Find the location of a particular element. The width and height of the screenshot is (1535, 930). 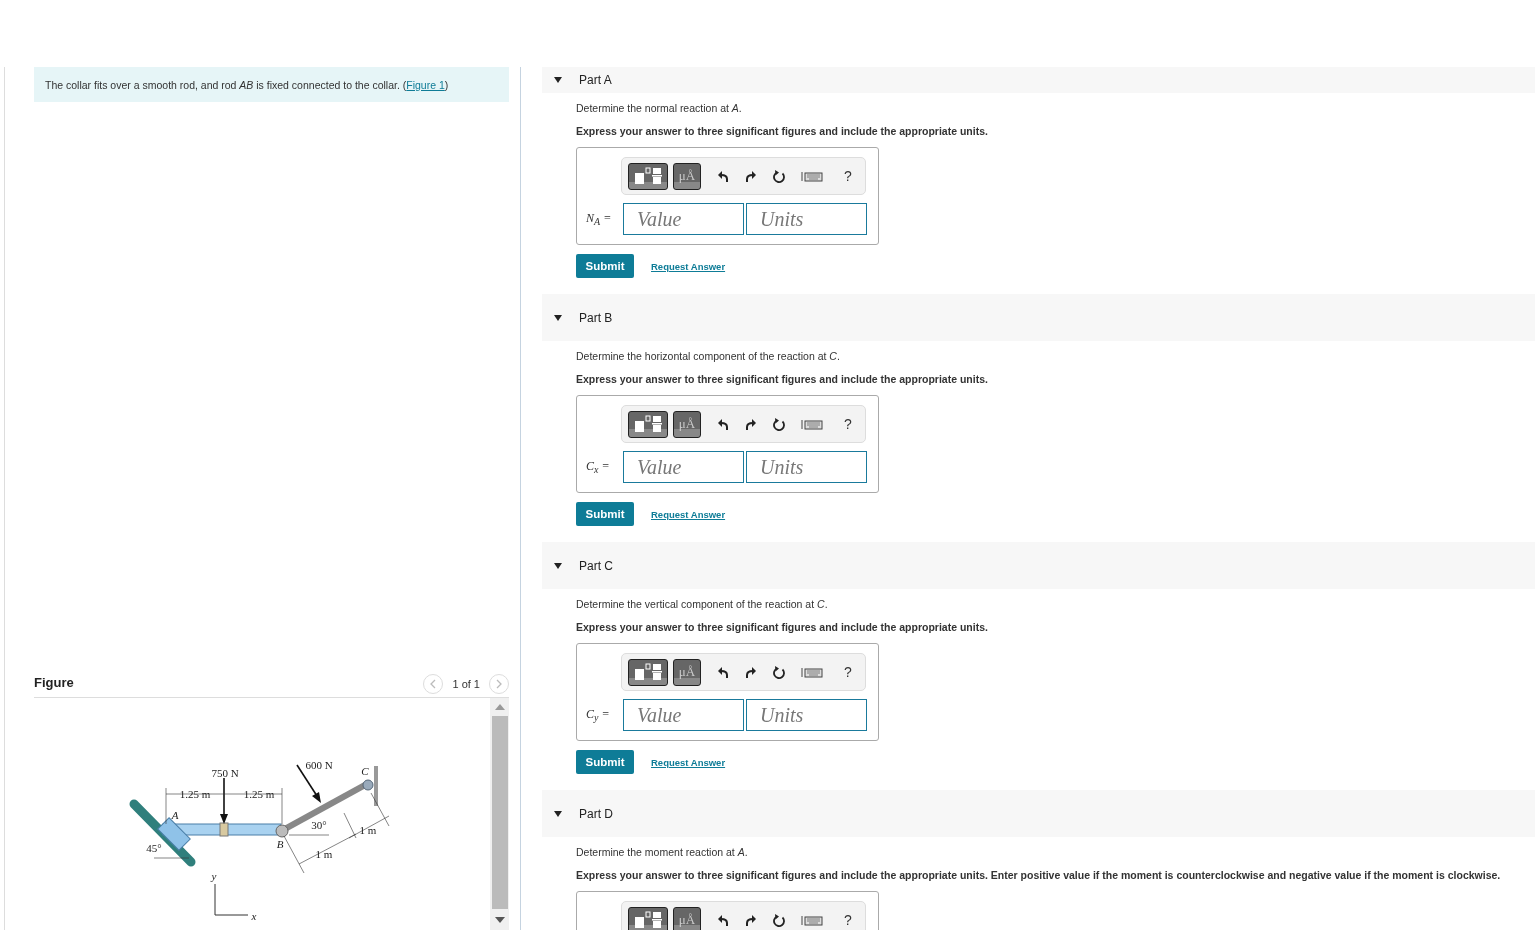

figure-label: 750 N is located at coordinates (225, 773).